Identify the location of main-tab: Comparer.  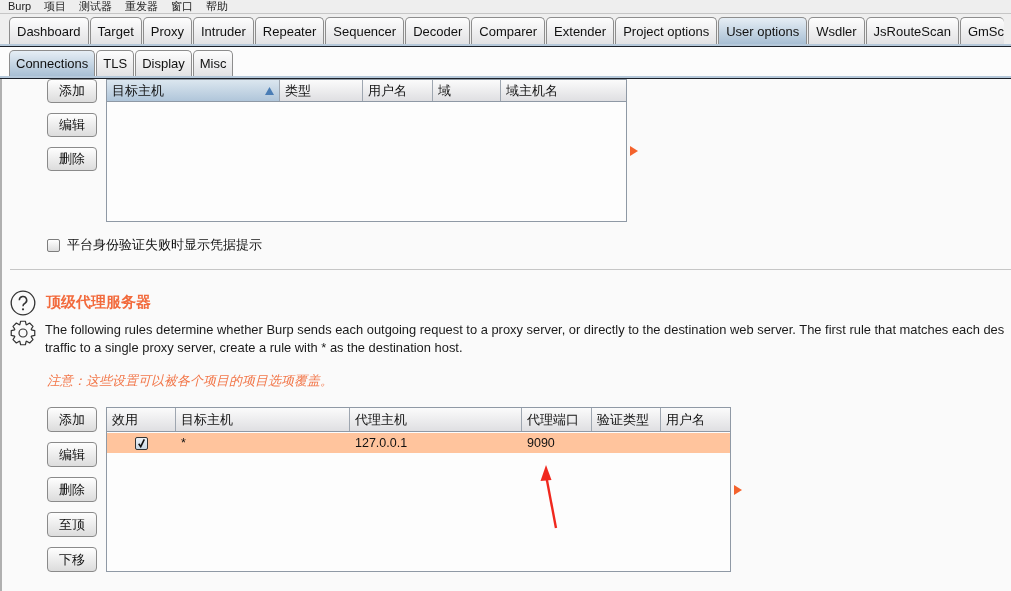
(508, 30).